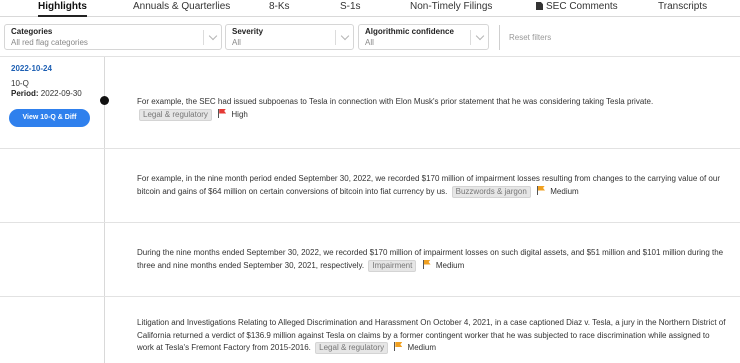 Image resolution: width=740 pixels, height=363 pixels. What do you see at coordinates (499, 37) in the screenshot?
I see `filter-divider` at bounding box center [499, 37].